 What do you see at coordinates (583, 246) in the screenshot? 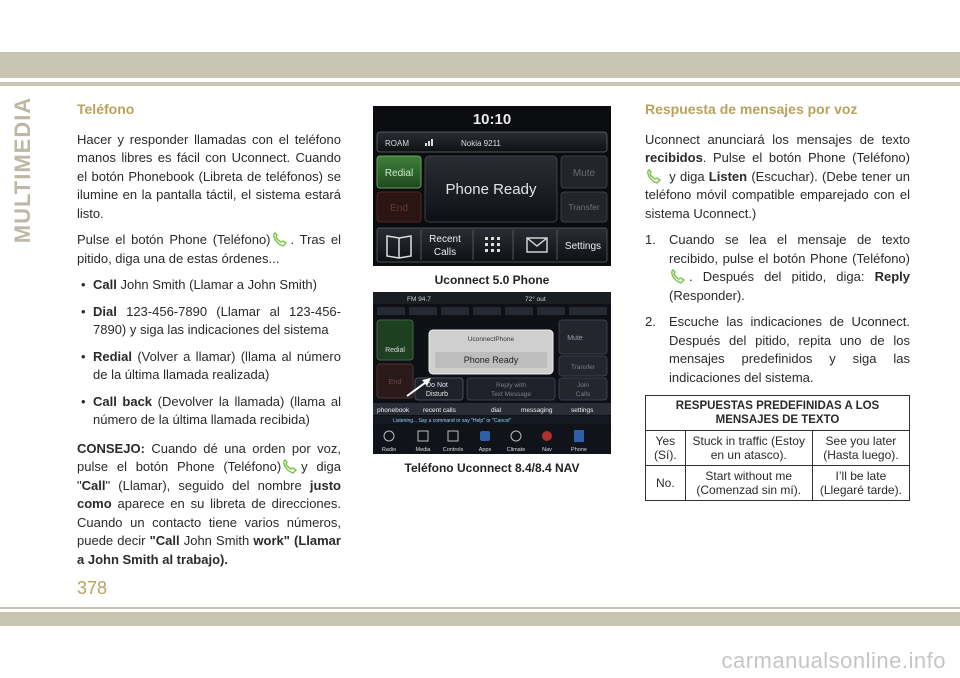
I see `settings-label: Settings` at bounding box center [583, 246].